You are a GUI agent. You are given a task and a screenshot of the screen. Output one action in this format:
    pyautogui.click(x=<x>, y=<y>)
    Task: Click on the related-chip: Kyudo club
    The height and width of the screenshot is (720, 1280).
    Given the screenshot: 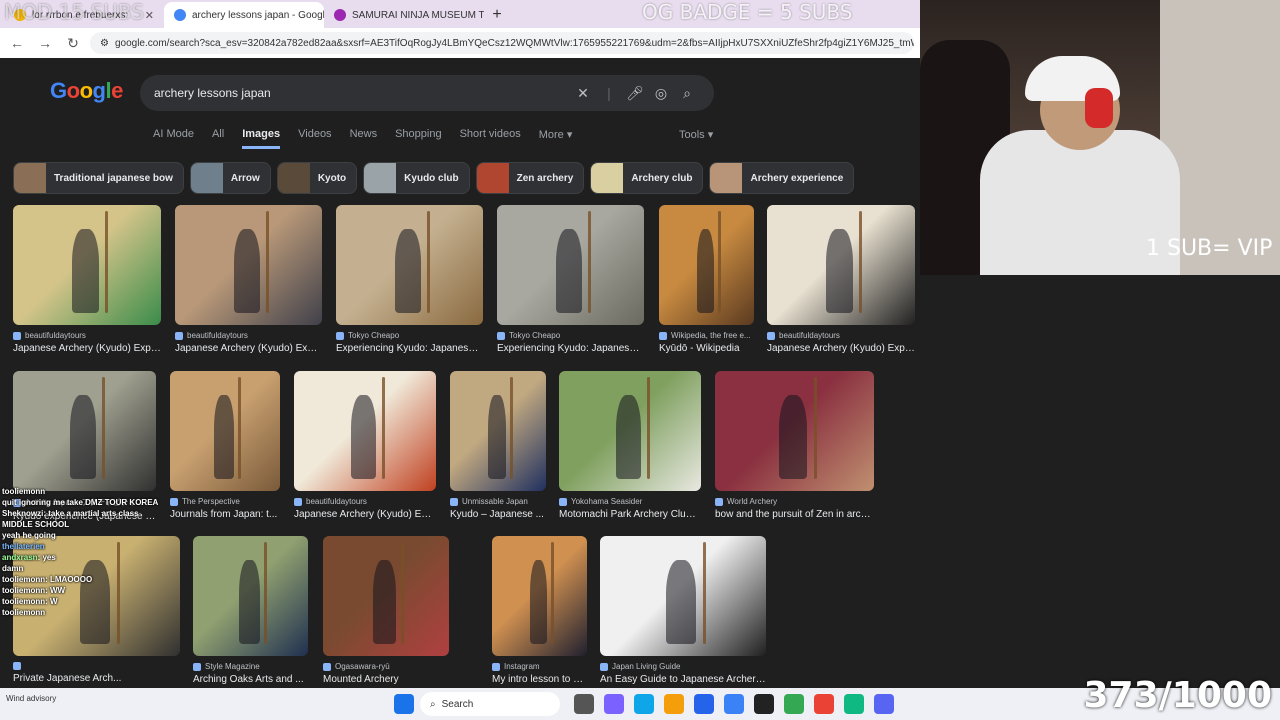 What is the action you would take?
    pyautogui.click(x=416, y=178)
    